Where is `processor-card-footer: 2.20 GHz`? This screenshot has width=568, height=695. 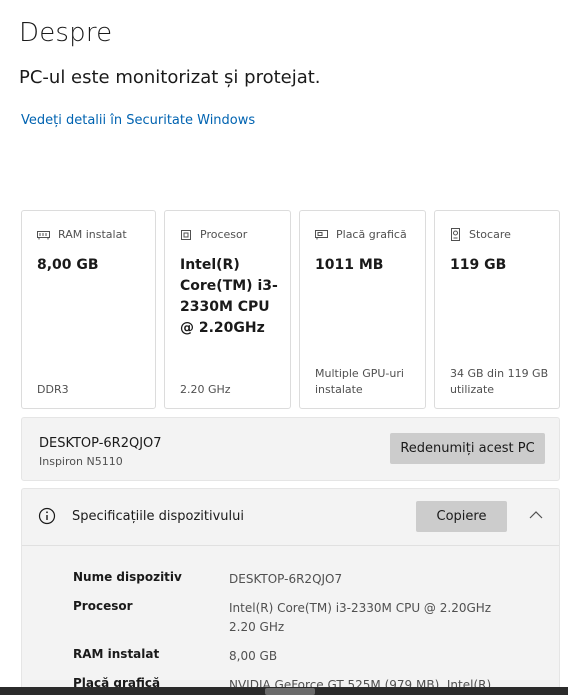 processor-card-footer: 2.20 GHz is located at coordinates (205, 389).